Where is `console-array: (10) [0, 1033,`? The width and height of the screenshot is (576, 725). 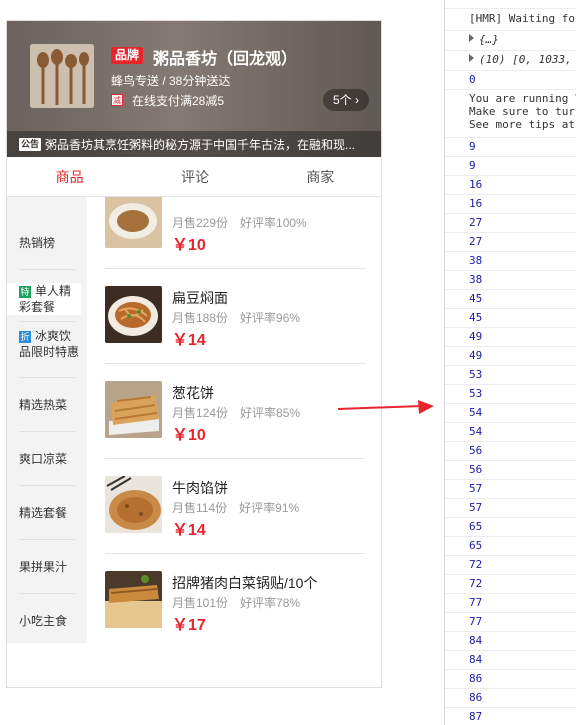
console-array: (10) [0, 1033, is located at coordinates (525, 59).